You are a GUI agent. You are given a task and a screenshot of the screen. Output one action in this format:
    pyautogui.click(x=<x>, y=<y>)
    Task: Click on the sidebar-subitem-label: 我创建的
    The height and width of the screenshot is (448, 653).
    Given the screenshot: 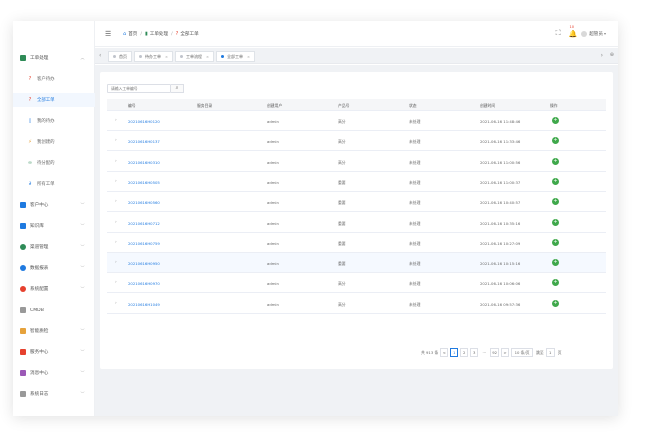 What is the action you would take?
    pyautogui.click(x=46, y=142)
    